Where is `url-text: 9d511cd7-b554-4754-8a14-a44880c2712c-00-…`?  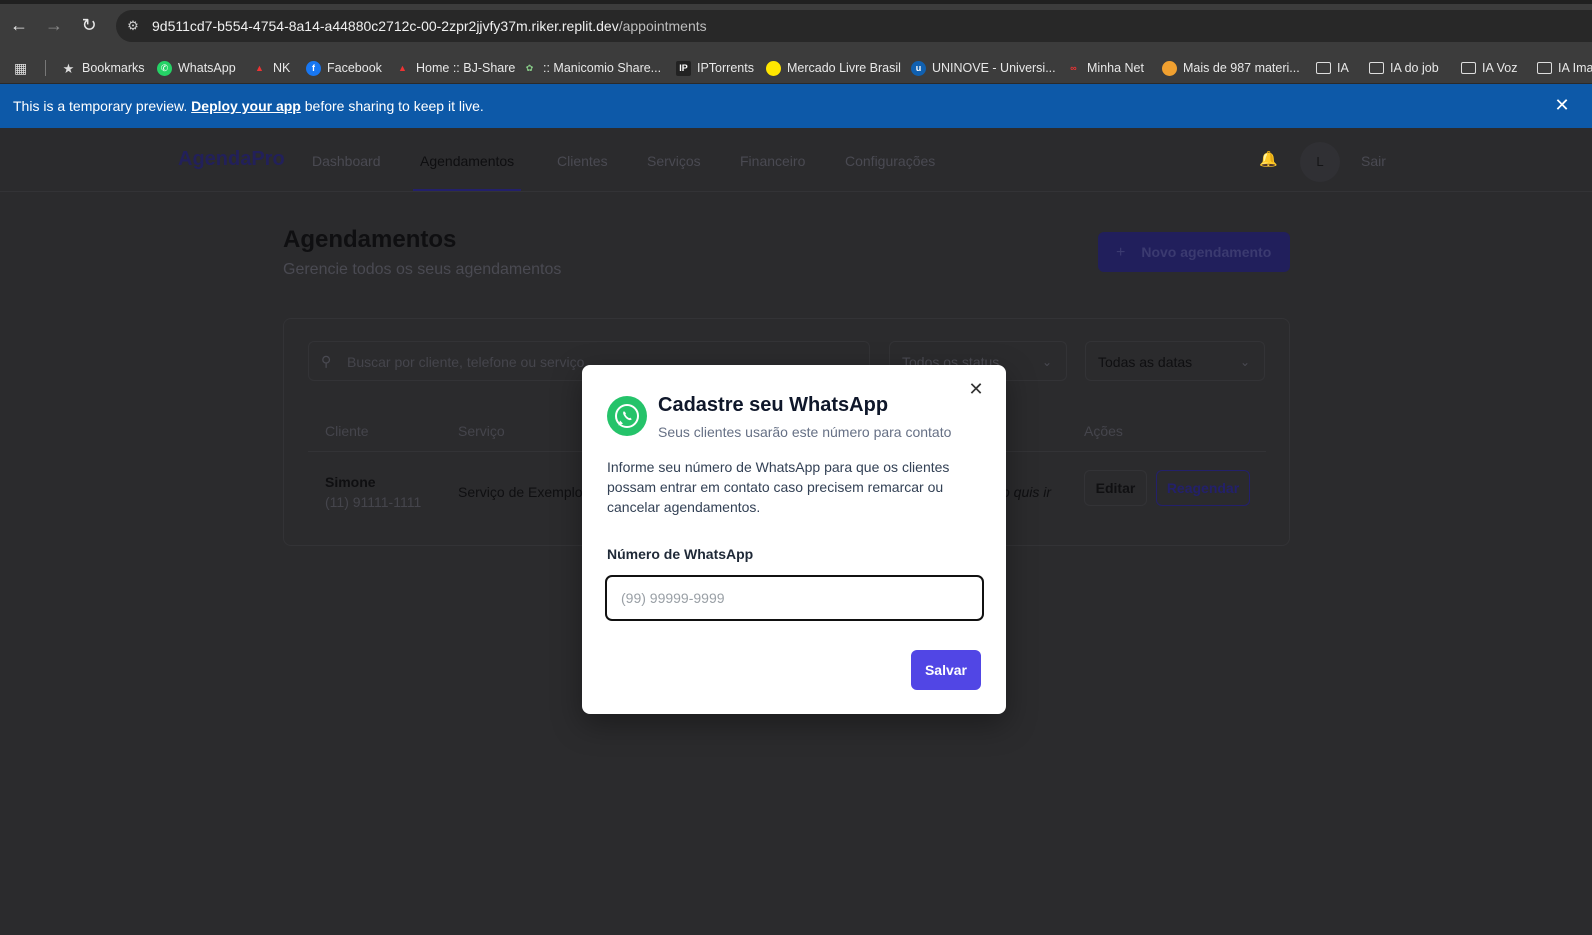
url-text: 9d511cd7-b554-4754-8a14-a44880c2712c-00-… is located at coordinates (429, 26).